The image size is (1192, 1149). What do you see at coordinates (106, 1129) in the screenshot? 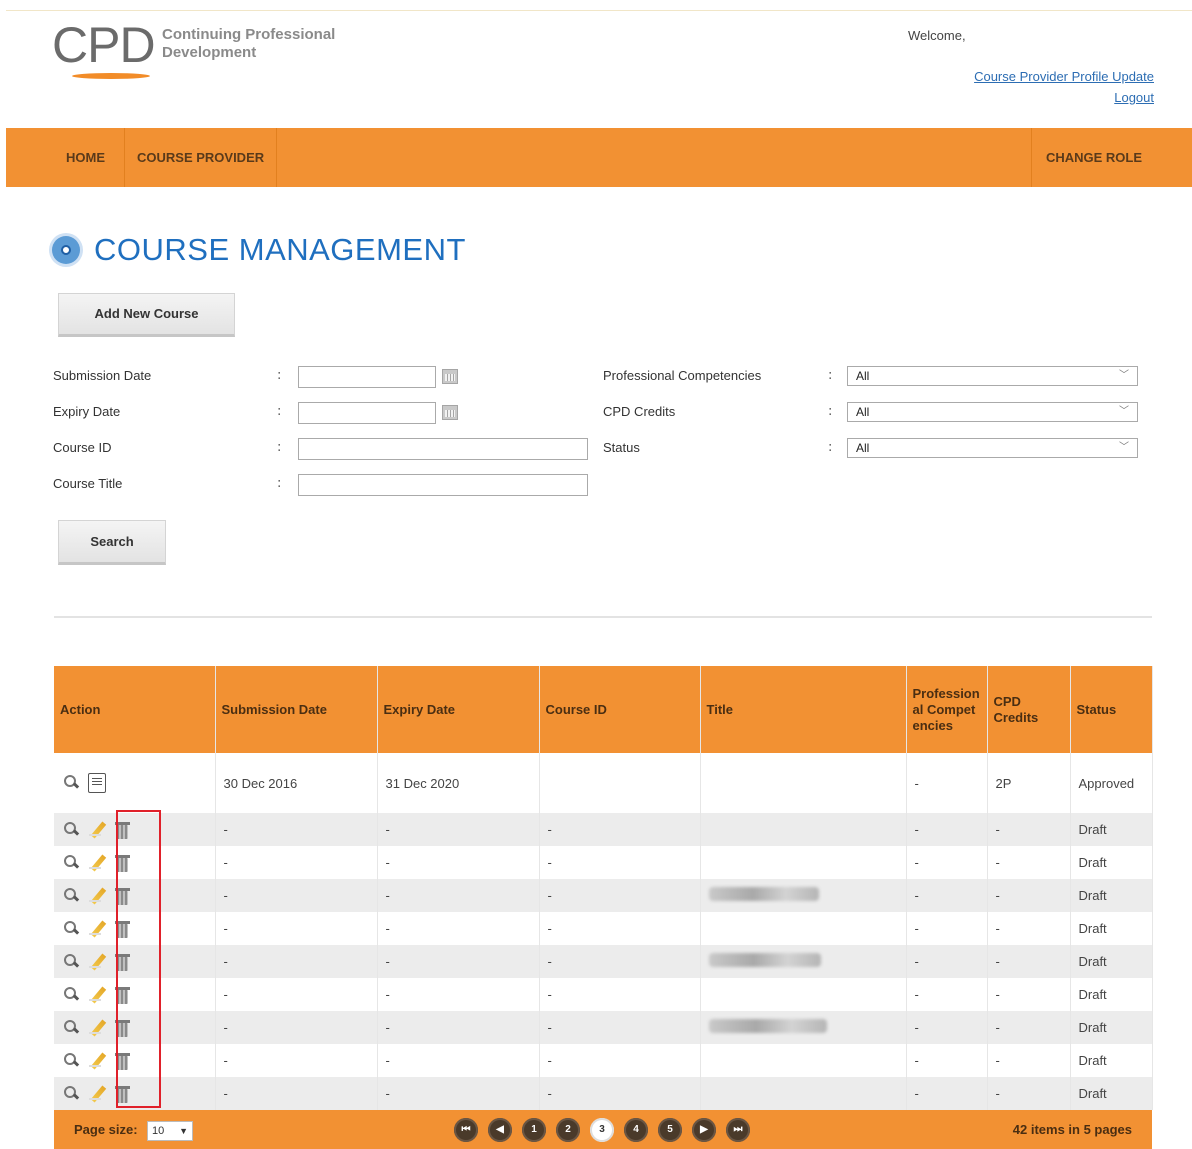
I see `page-size-label: Page size:` at bounding box center [106, 1129].